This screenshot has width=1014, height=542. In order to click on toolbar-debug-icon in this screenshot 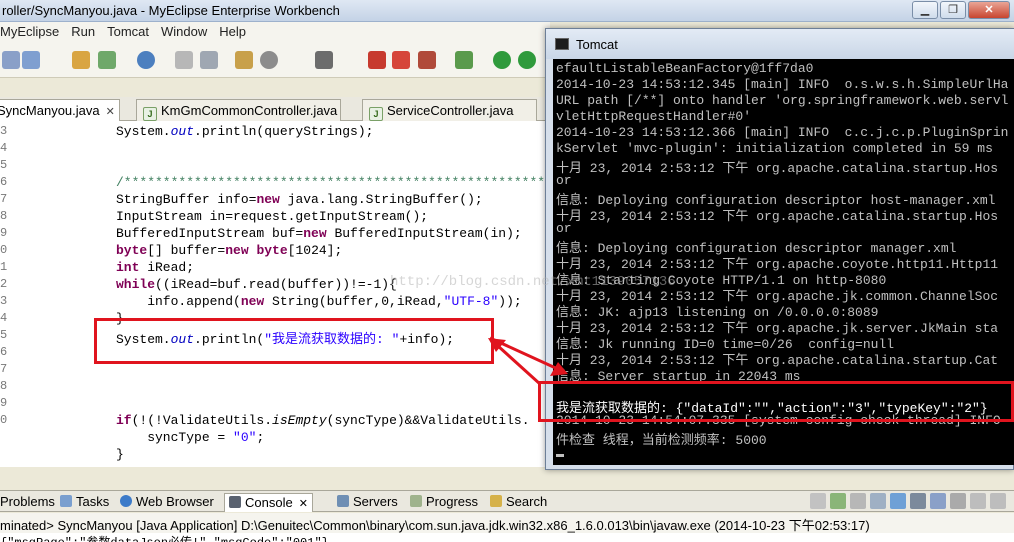, I will do `click(377, 60)`.